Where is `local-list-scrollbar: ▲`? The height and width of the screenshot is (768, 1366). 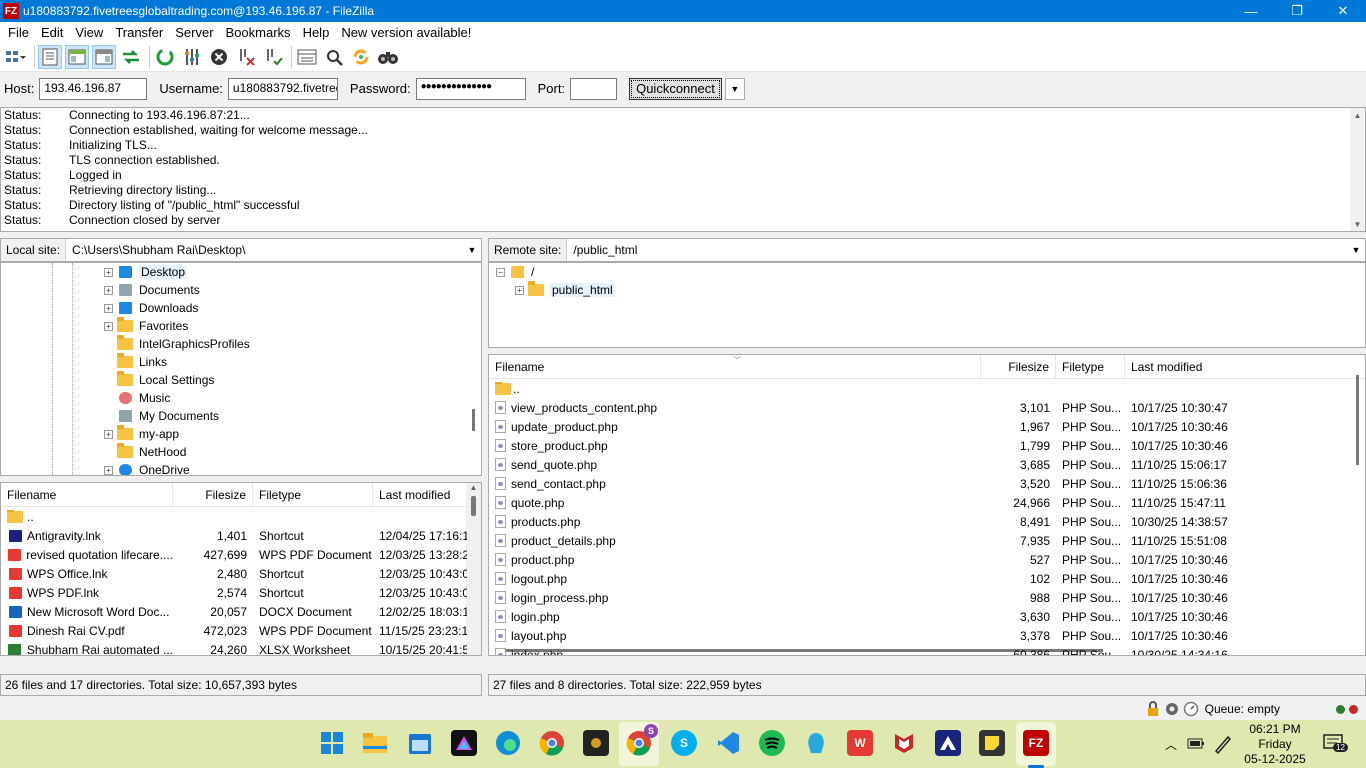
local-list-scrollbar: ▲ is located at coordinates (473, 569).